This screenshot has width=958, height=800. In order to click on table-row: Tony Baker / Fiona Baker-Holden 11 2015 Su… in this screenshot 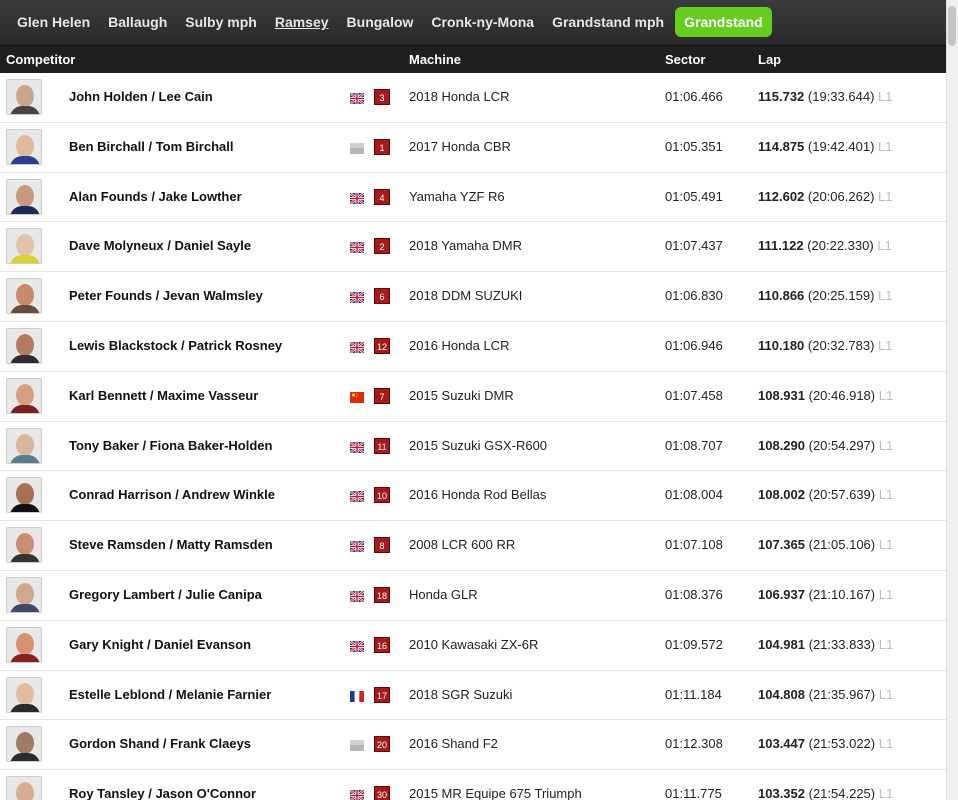, I will do `click(473, 446)`.